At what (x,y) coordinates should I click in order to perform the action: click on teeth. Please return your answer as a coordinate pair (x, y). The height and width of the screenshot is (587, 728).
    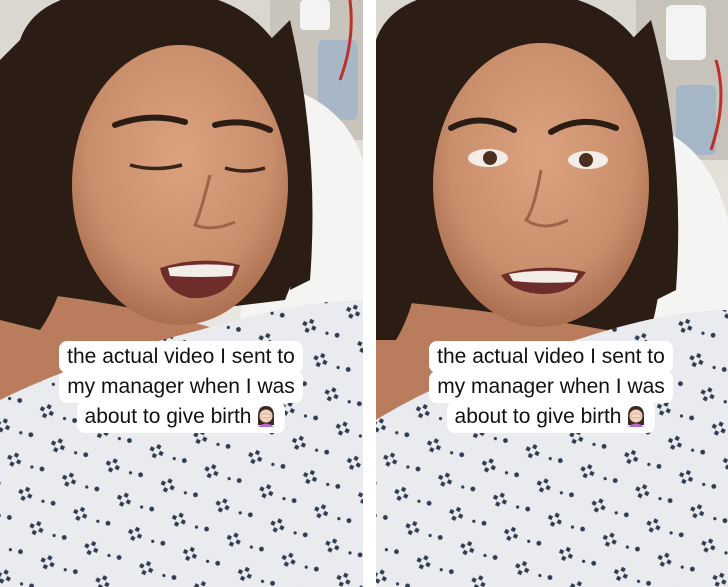
    Looking at the image, I should click on (543, 276).